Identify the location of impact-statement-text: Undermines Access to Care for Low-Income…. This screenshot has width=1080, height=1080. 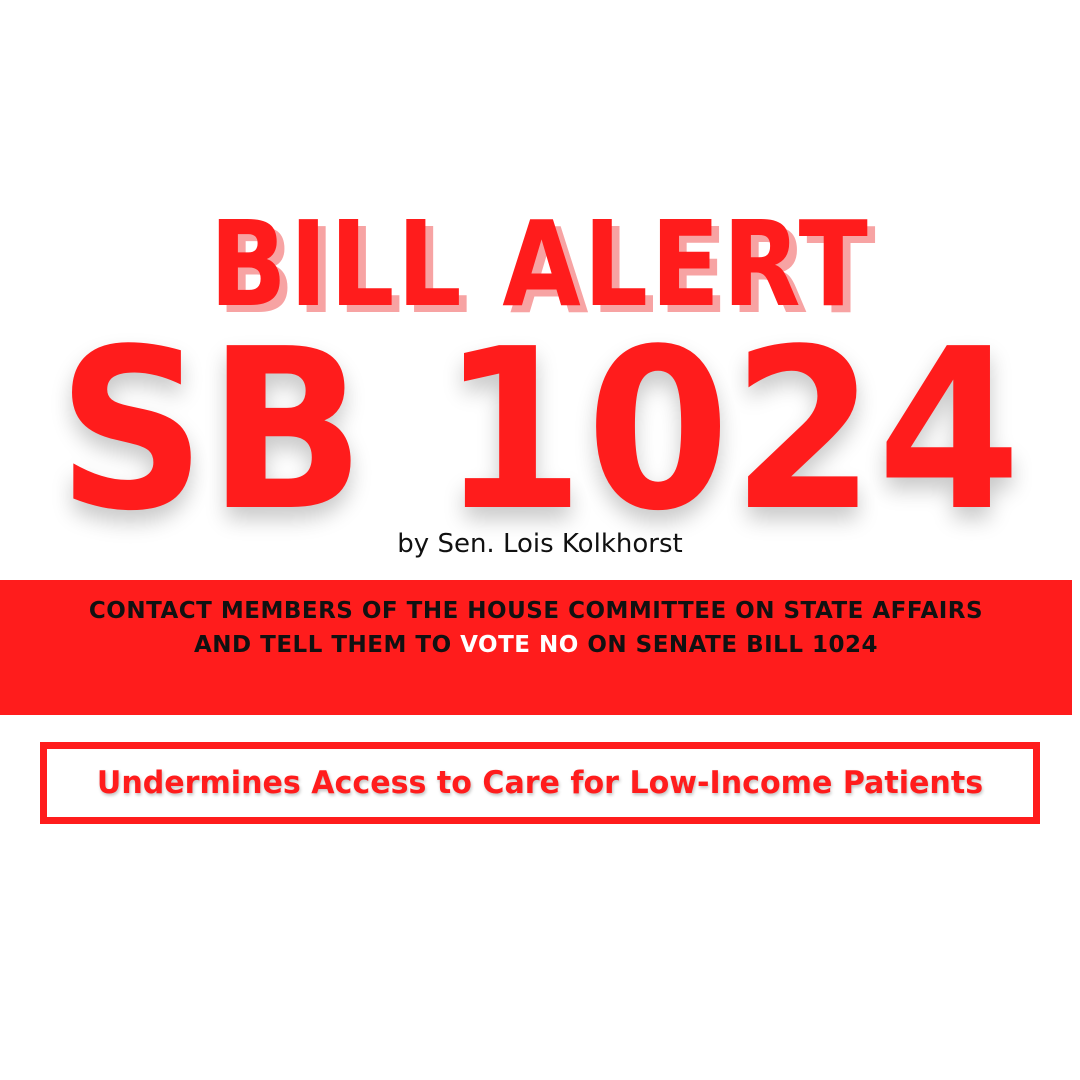
(540, 783).